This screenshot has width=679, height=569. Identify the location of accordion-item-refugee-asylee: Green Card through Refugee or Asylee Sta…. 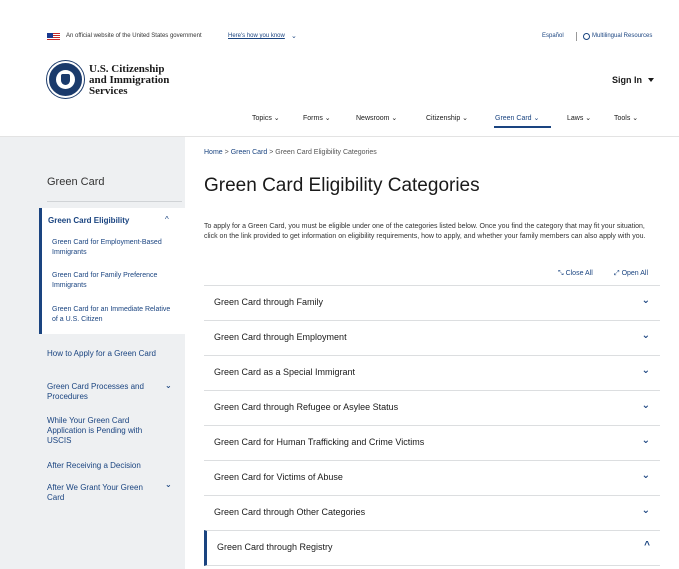
(432, 407).